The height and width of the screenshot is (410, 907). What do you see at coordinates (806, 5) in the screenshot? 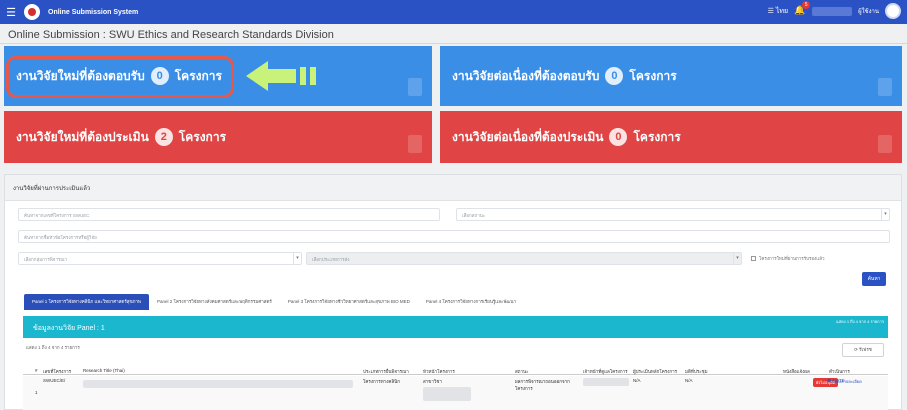
I see `notification-badge: 5` at bounding box center [806, 5].